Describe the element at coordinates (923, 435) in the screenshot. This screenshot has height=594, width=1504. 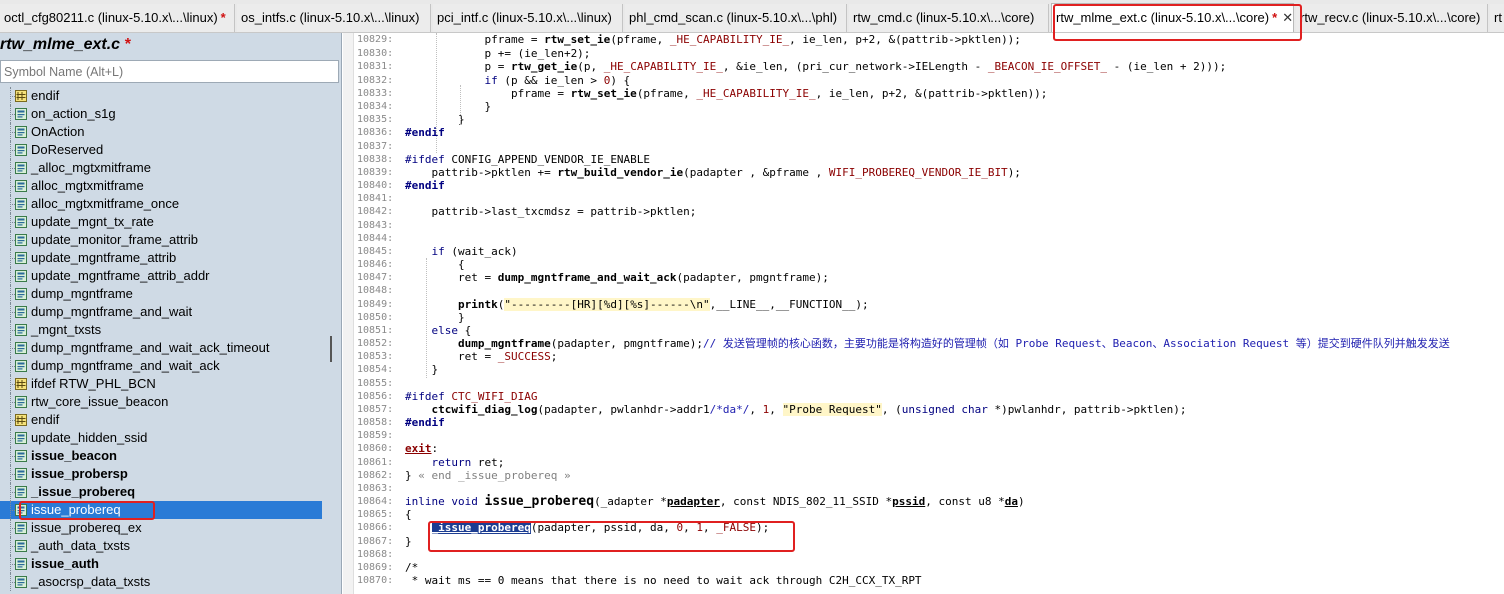
I see `code-line: 10859:` at that location.